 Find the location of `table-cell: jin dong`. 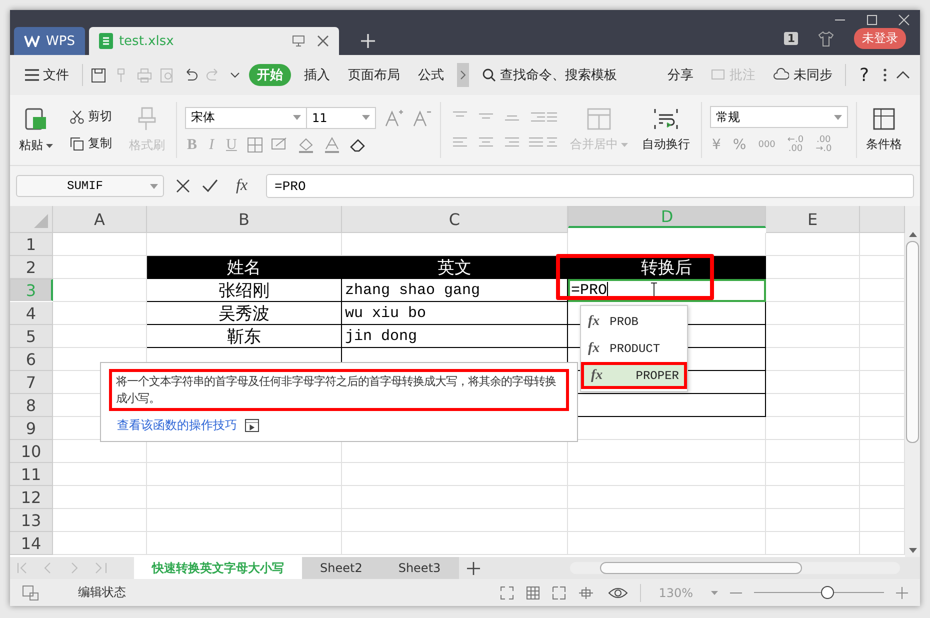

table-cell: jin dong is located at coordinates (455, 336).